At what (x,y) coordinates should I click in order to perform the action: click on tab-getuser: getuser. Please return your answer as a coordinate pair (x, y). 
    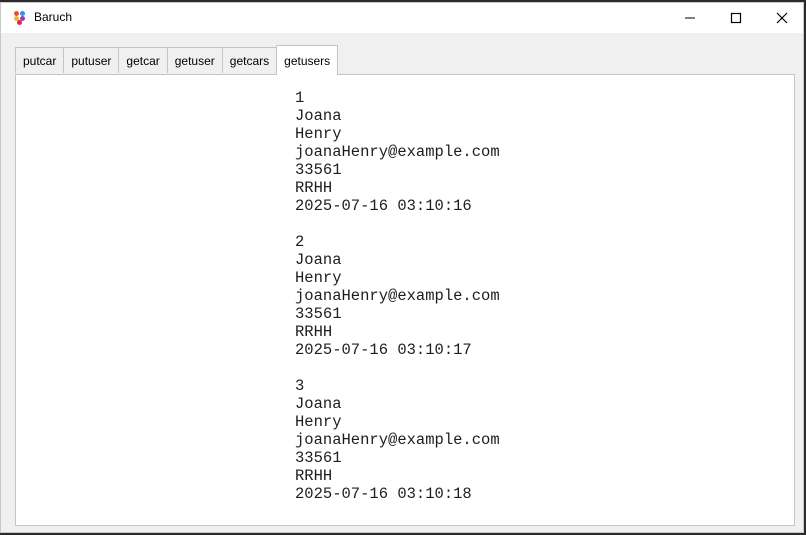
    Looking at the image, I should click on (194, 60).